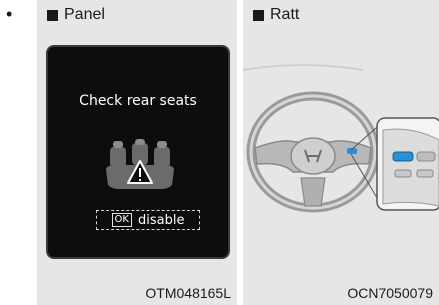 The image size is (439, 305). I want to click on steering-wheel-figure-header: Ratt, so click(276, 15).